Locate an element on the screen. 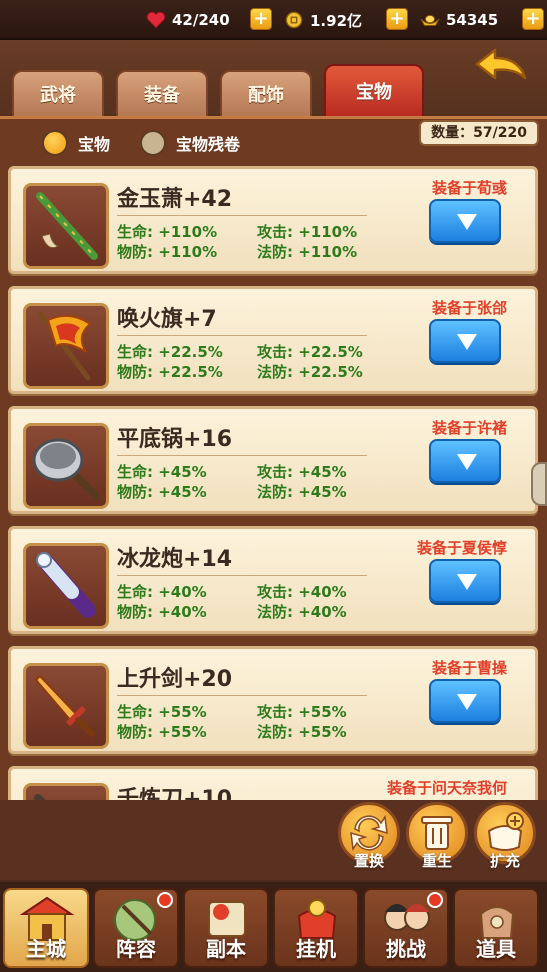 Image resolution: width=547 pixels, height=972 pixels. item-name: 上升剑+20 is located at coordinates (175, 679).